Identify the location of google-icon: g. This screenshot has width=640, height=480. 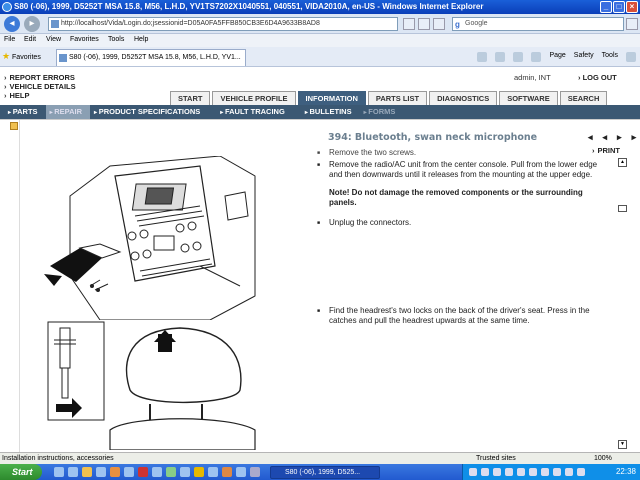
(457, 24).